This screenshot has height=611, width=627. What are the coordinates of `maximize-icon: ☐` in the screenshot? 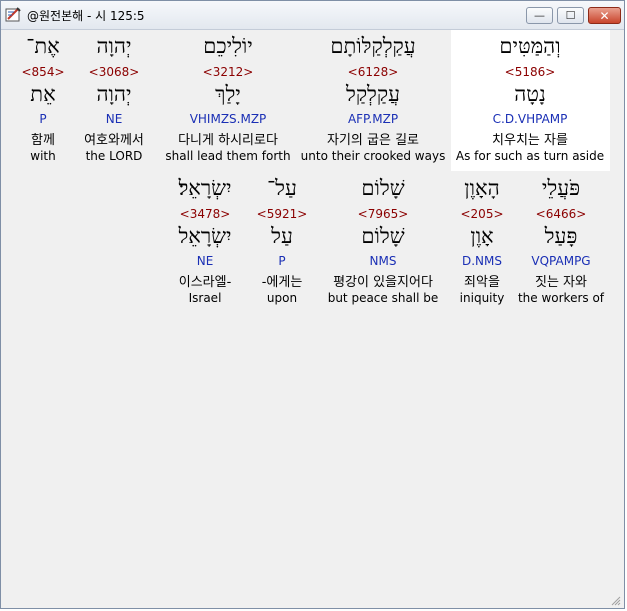 It's located at (570, 15).